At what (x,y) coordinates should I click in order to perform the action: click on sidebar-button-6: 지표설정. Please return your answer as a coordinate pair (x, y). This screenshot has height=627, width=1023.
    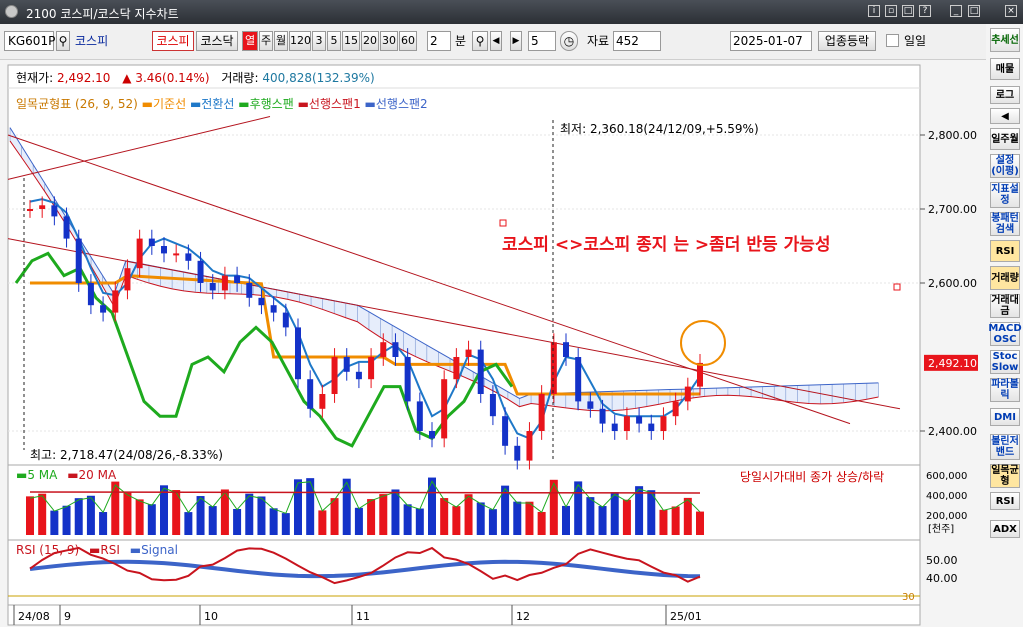
    Looking at the image, I should click on (1005, 195).